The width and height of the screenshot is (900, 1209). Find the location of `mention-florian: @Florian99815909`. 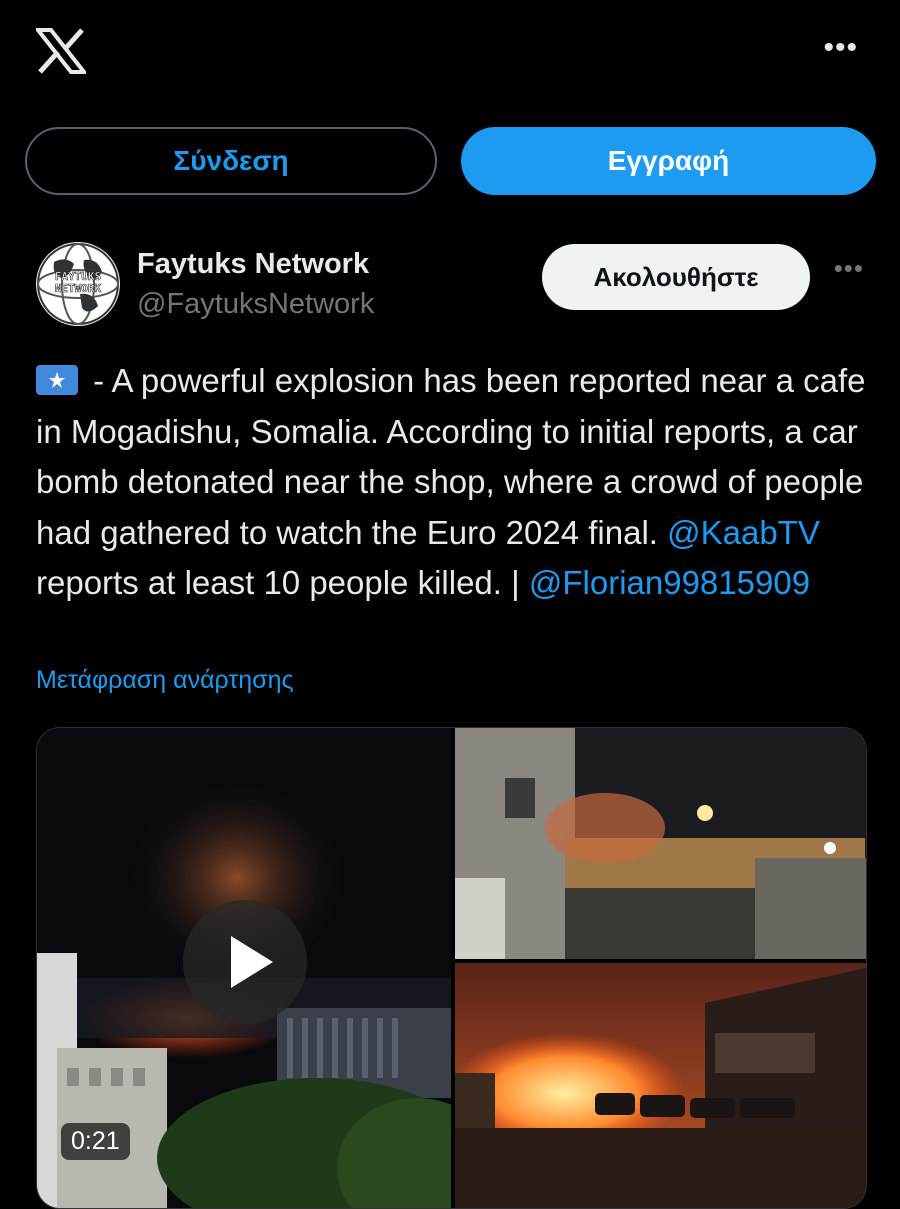

mention-florian: @Florian99815909 is located at coordinates (669, 582).